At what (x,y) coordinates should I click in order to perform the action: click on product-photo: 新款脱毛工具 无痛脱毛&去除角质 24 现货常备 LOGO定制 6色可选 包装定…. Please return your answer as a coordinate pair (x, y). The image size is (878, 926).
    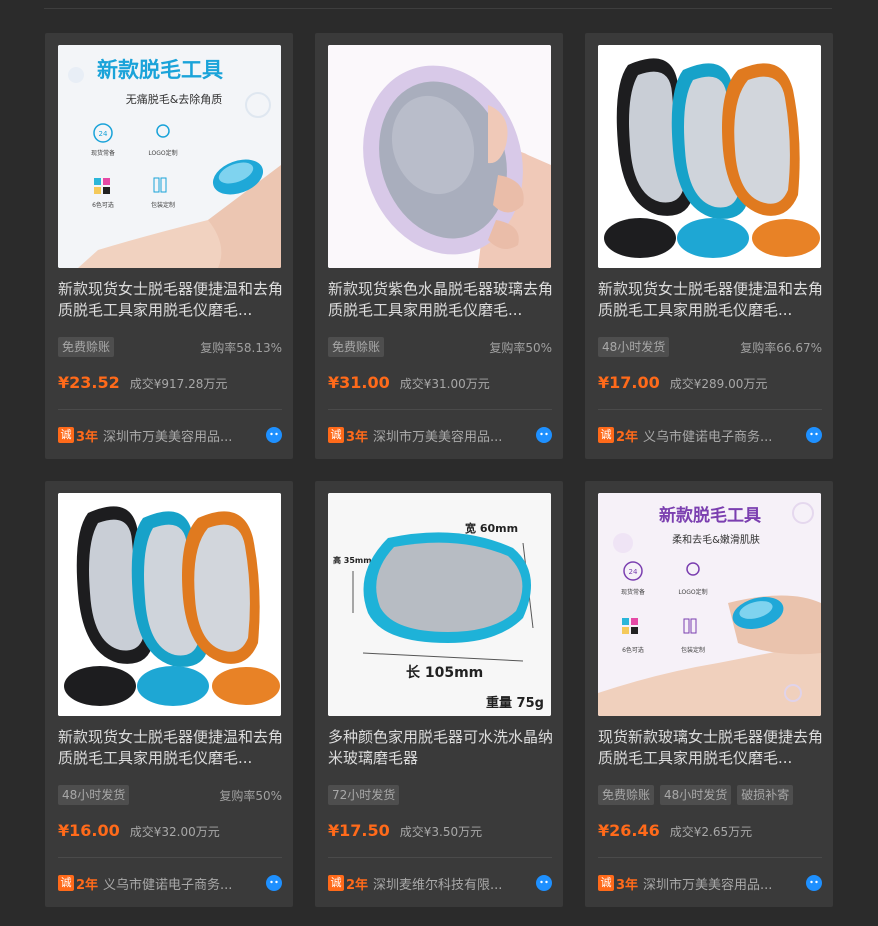
    Looking at the image, I should click on (169, 156).